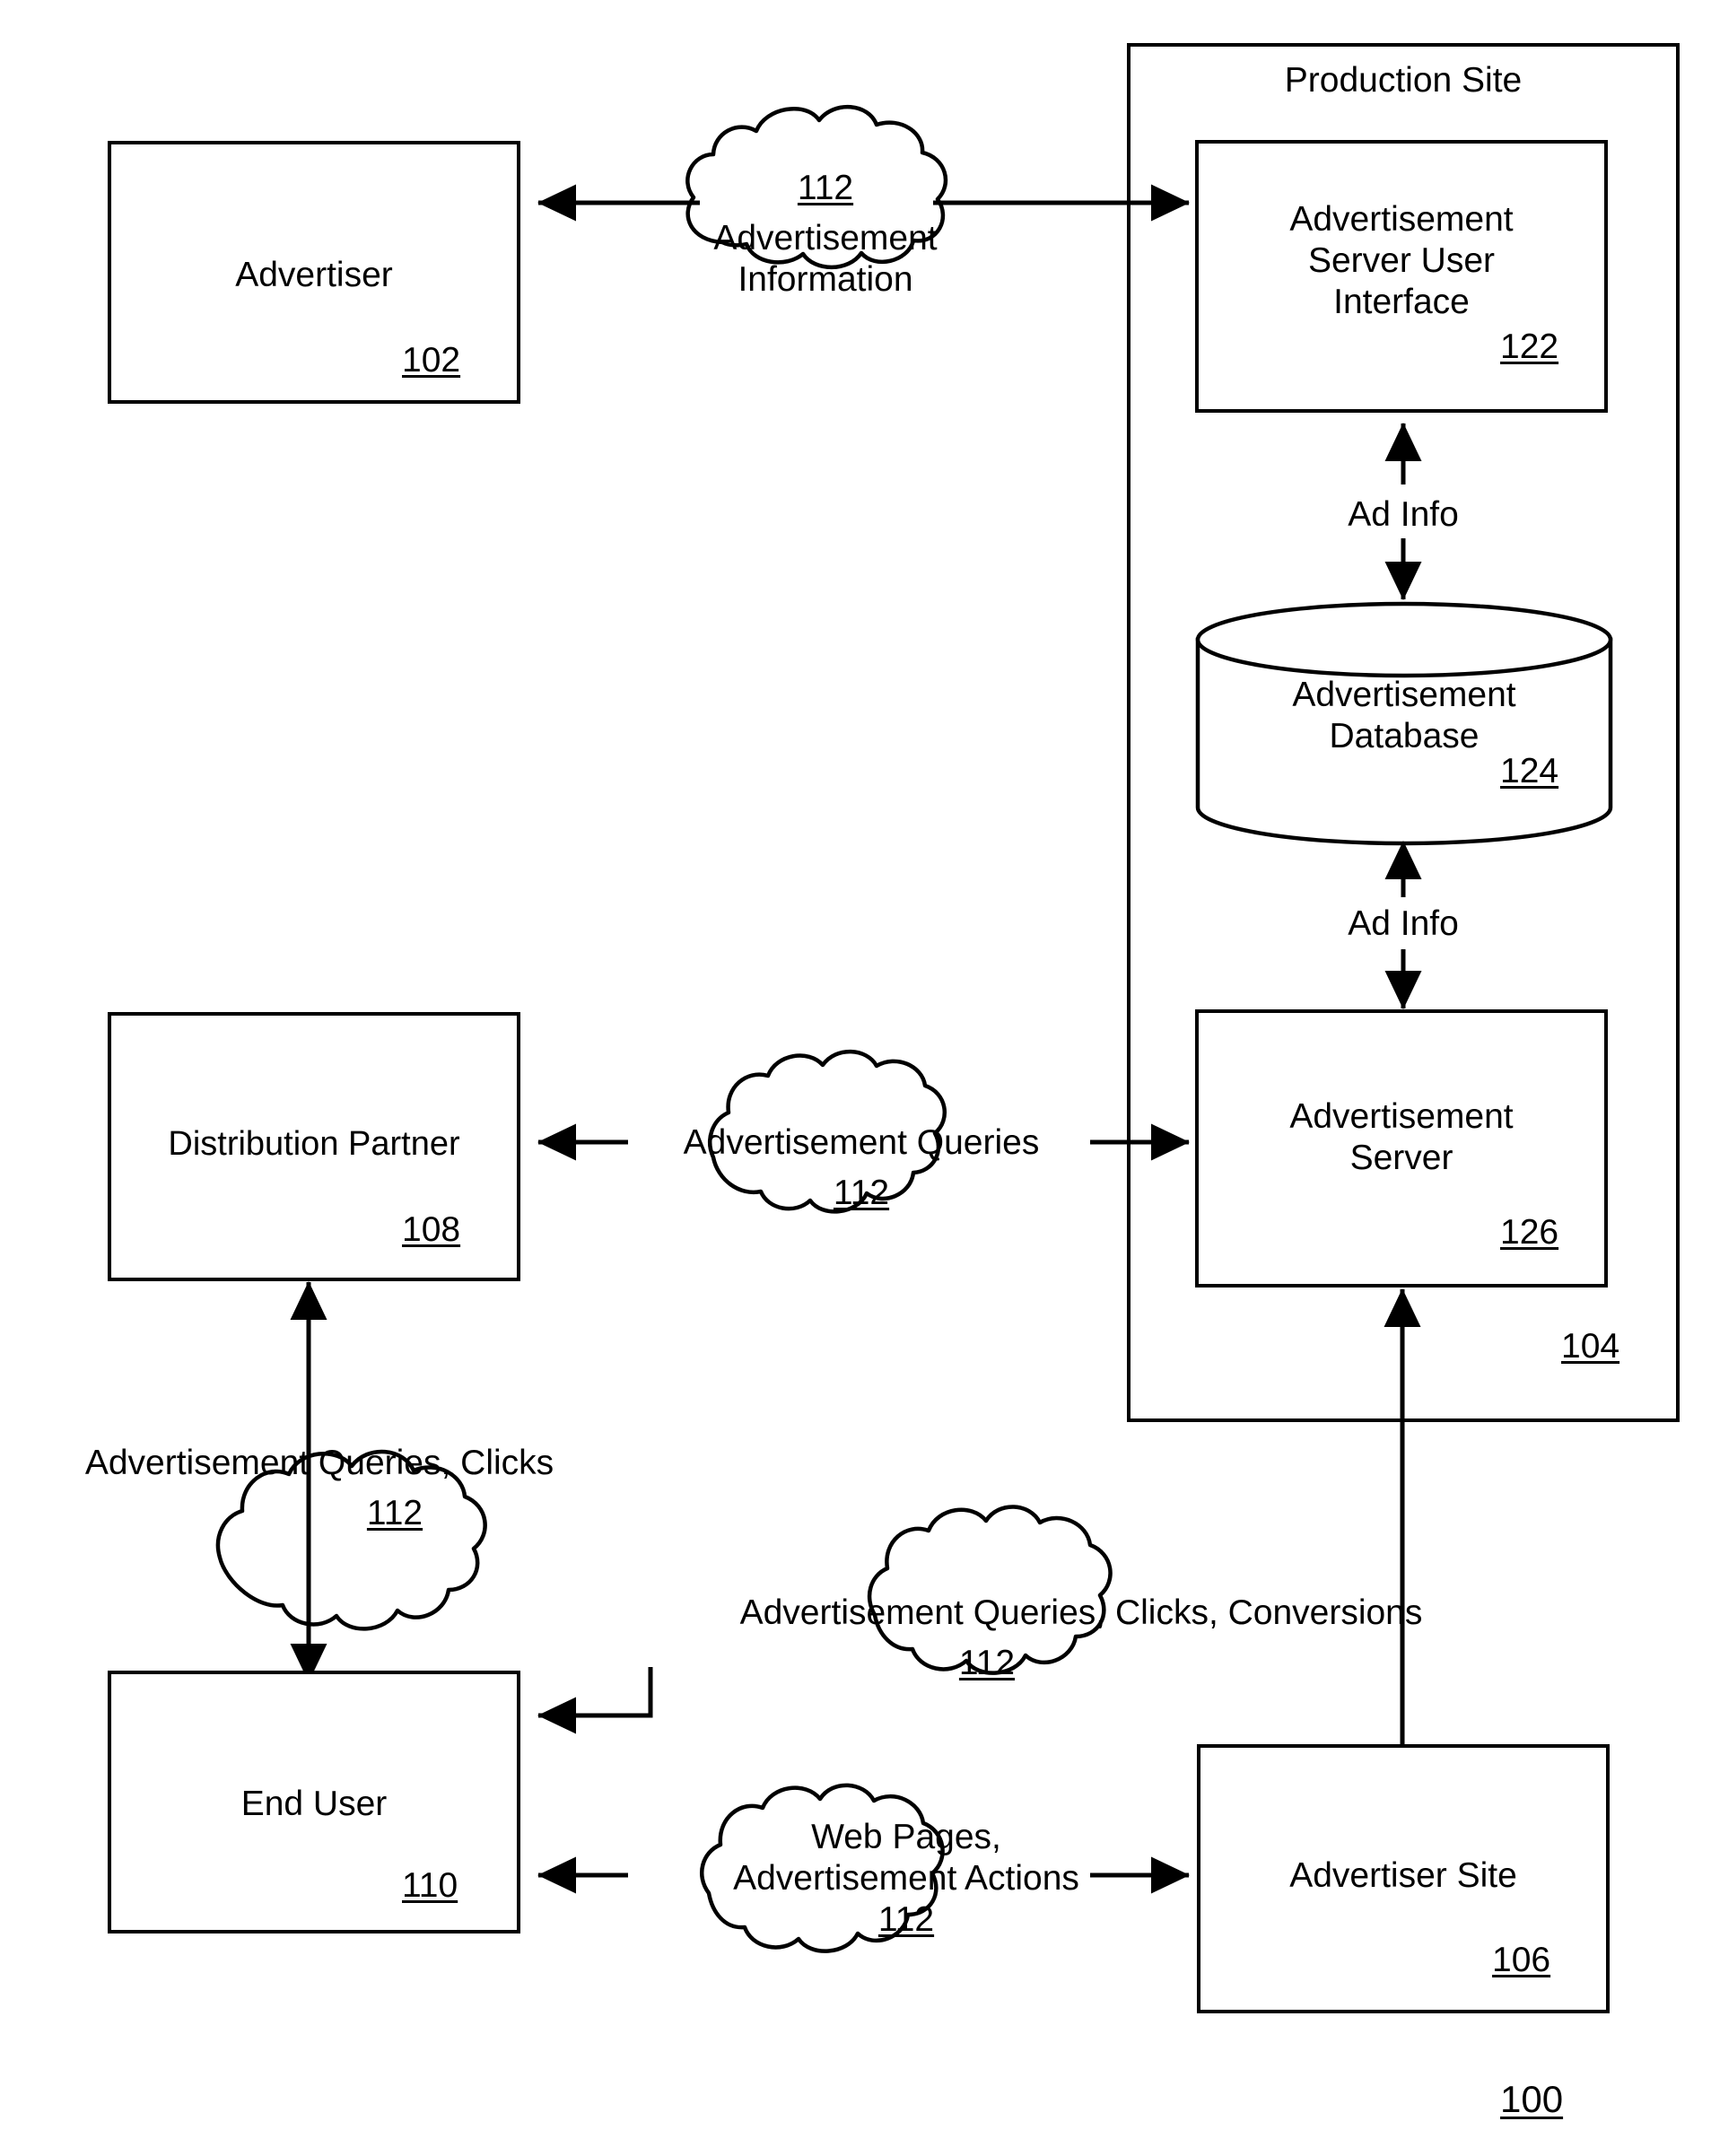  Describe the element at coordinates (1403, 514) in the screenshot. I see `edge-label-ad-info-ui-db: Ad Info` at that location.